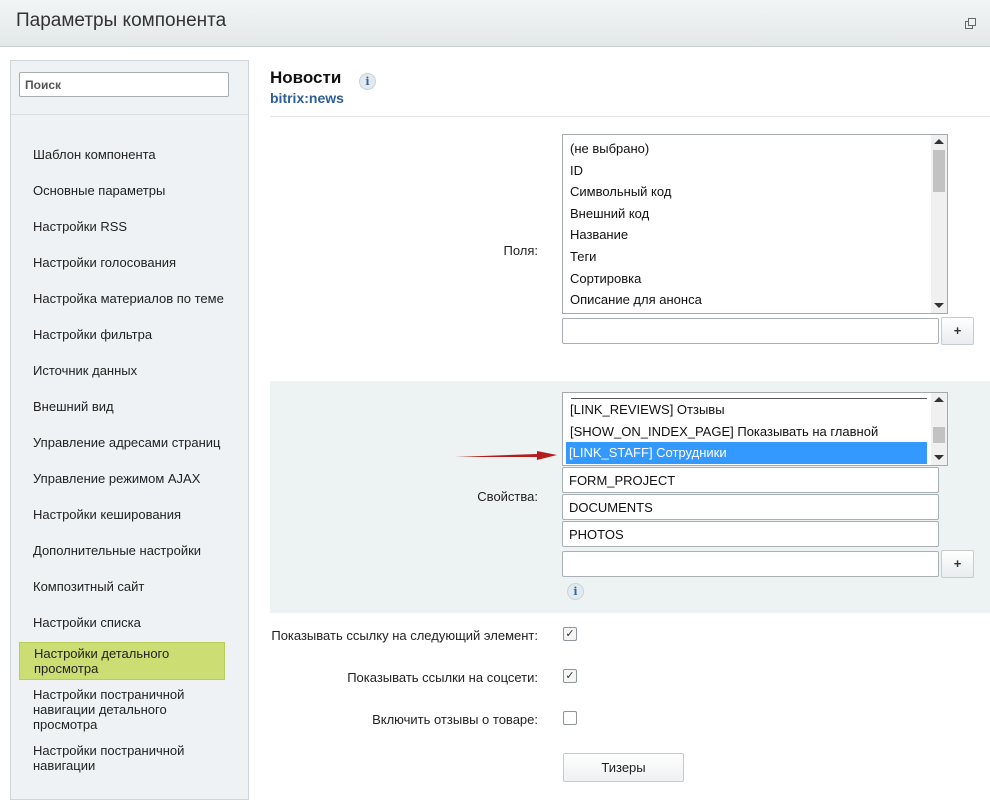 The height and width of the screenshot is (800, 990). What do you see at coordinates (623, 767) in the screenshot?
I see `teasers-button: Тизеры` at bounding box center [623, 767].